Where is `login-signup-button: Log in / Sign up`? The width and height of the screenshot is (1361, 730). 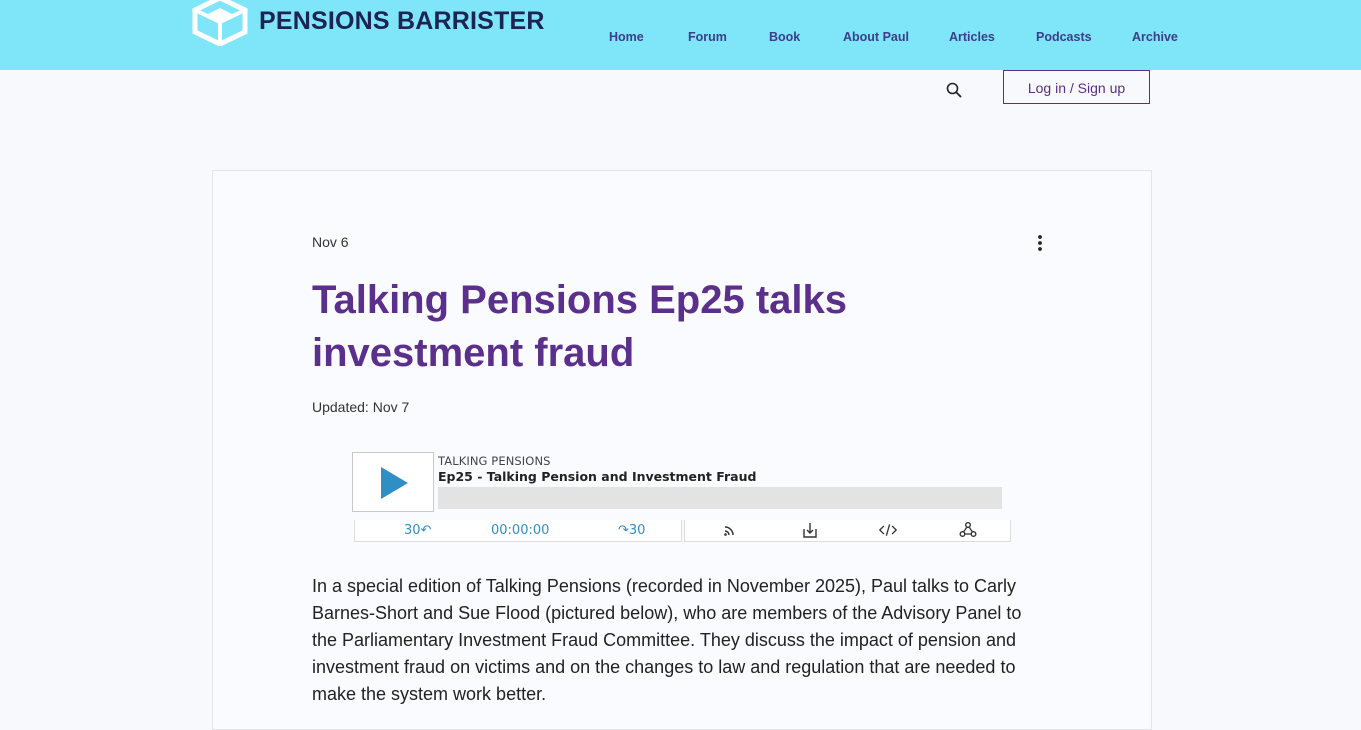 login-signup-button: Log in / Sign up is located at coordinates (1076, 87).